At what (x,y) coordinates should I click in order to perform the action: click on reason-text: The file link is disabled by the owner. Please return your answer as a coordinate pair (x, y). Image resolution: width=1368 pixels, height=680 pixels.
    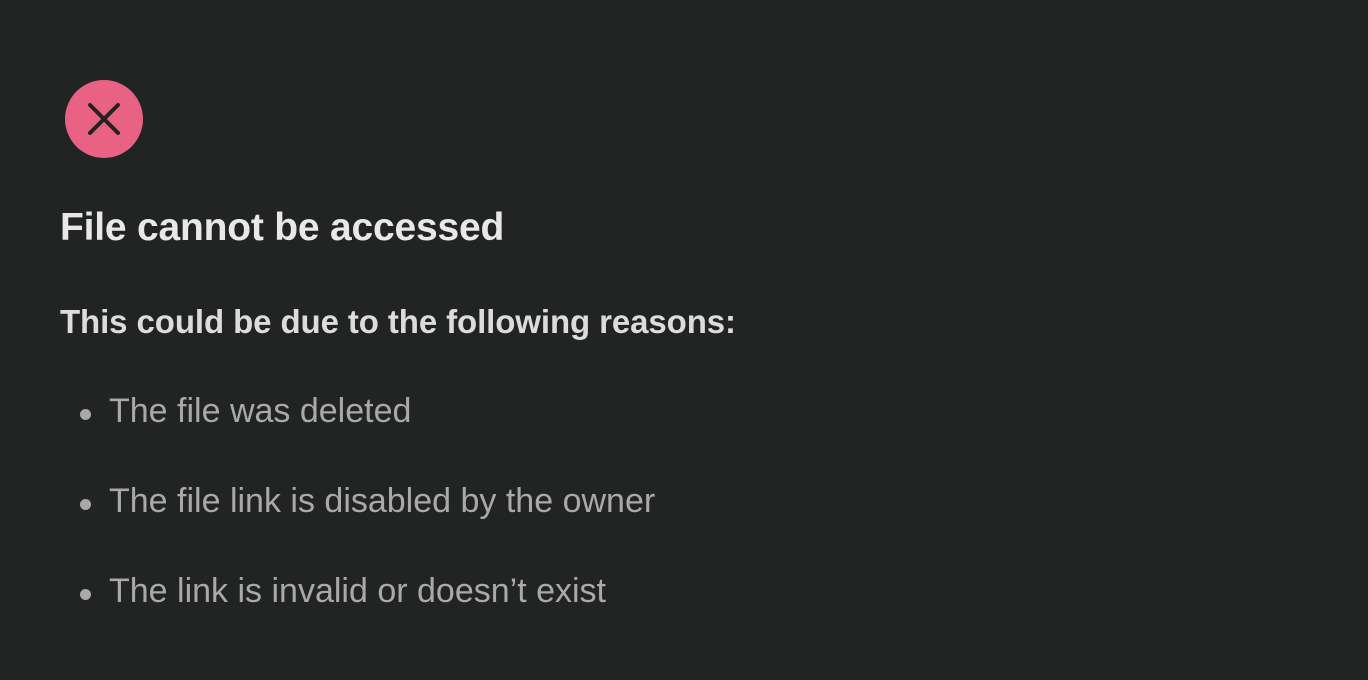
    Looking at the image, I should click on (382, 501).